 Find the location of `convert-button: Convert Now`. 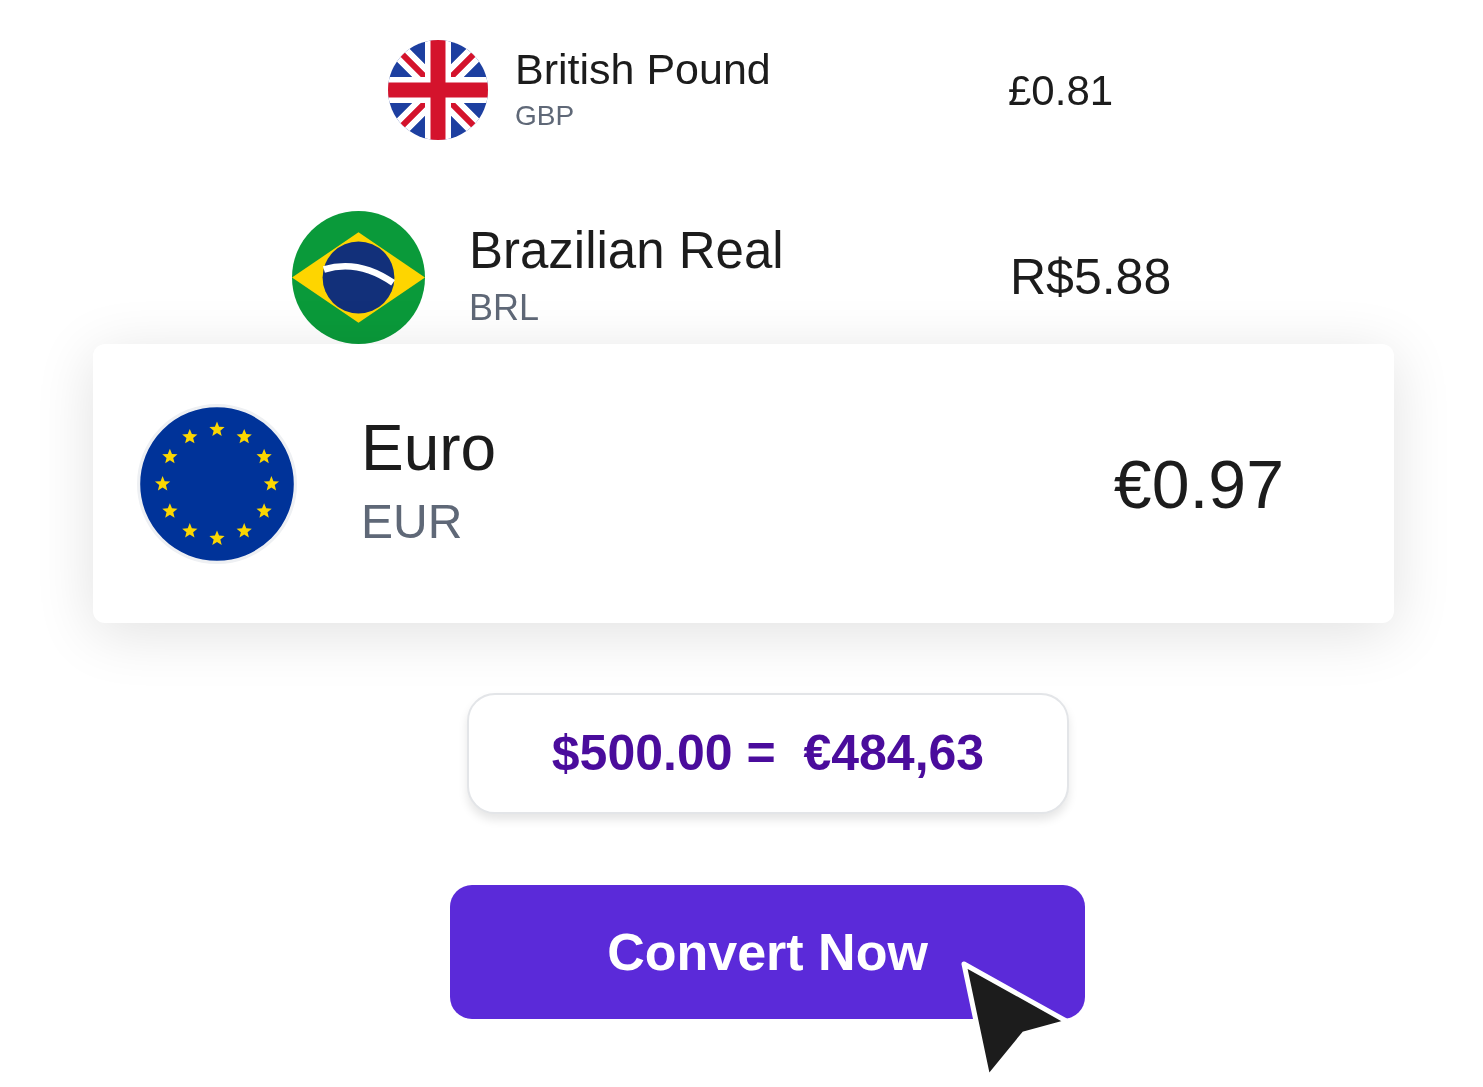

convert-button: Convert Now is located at coordinates (767, 952).